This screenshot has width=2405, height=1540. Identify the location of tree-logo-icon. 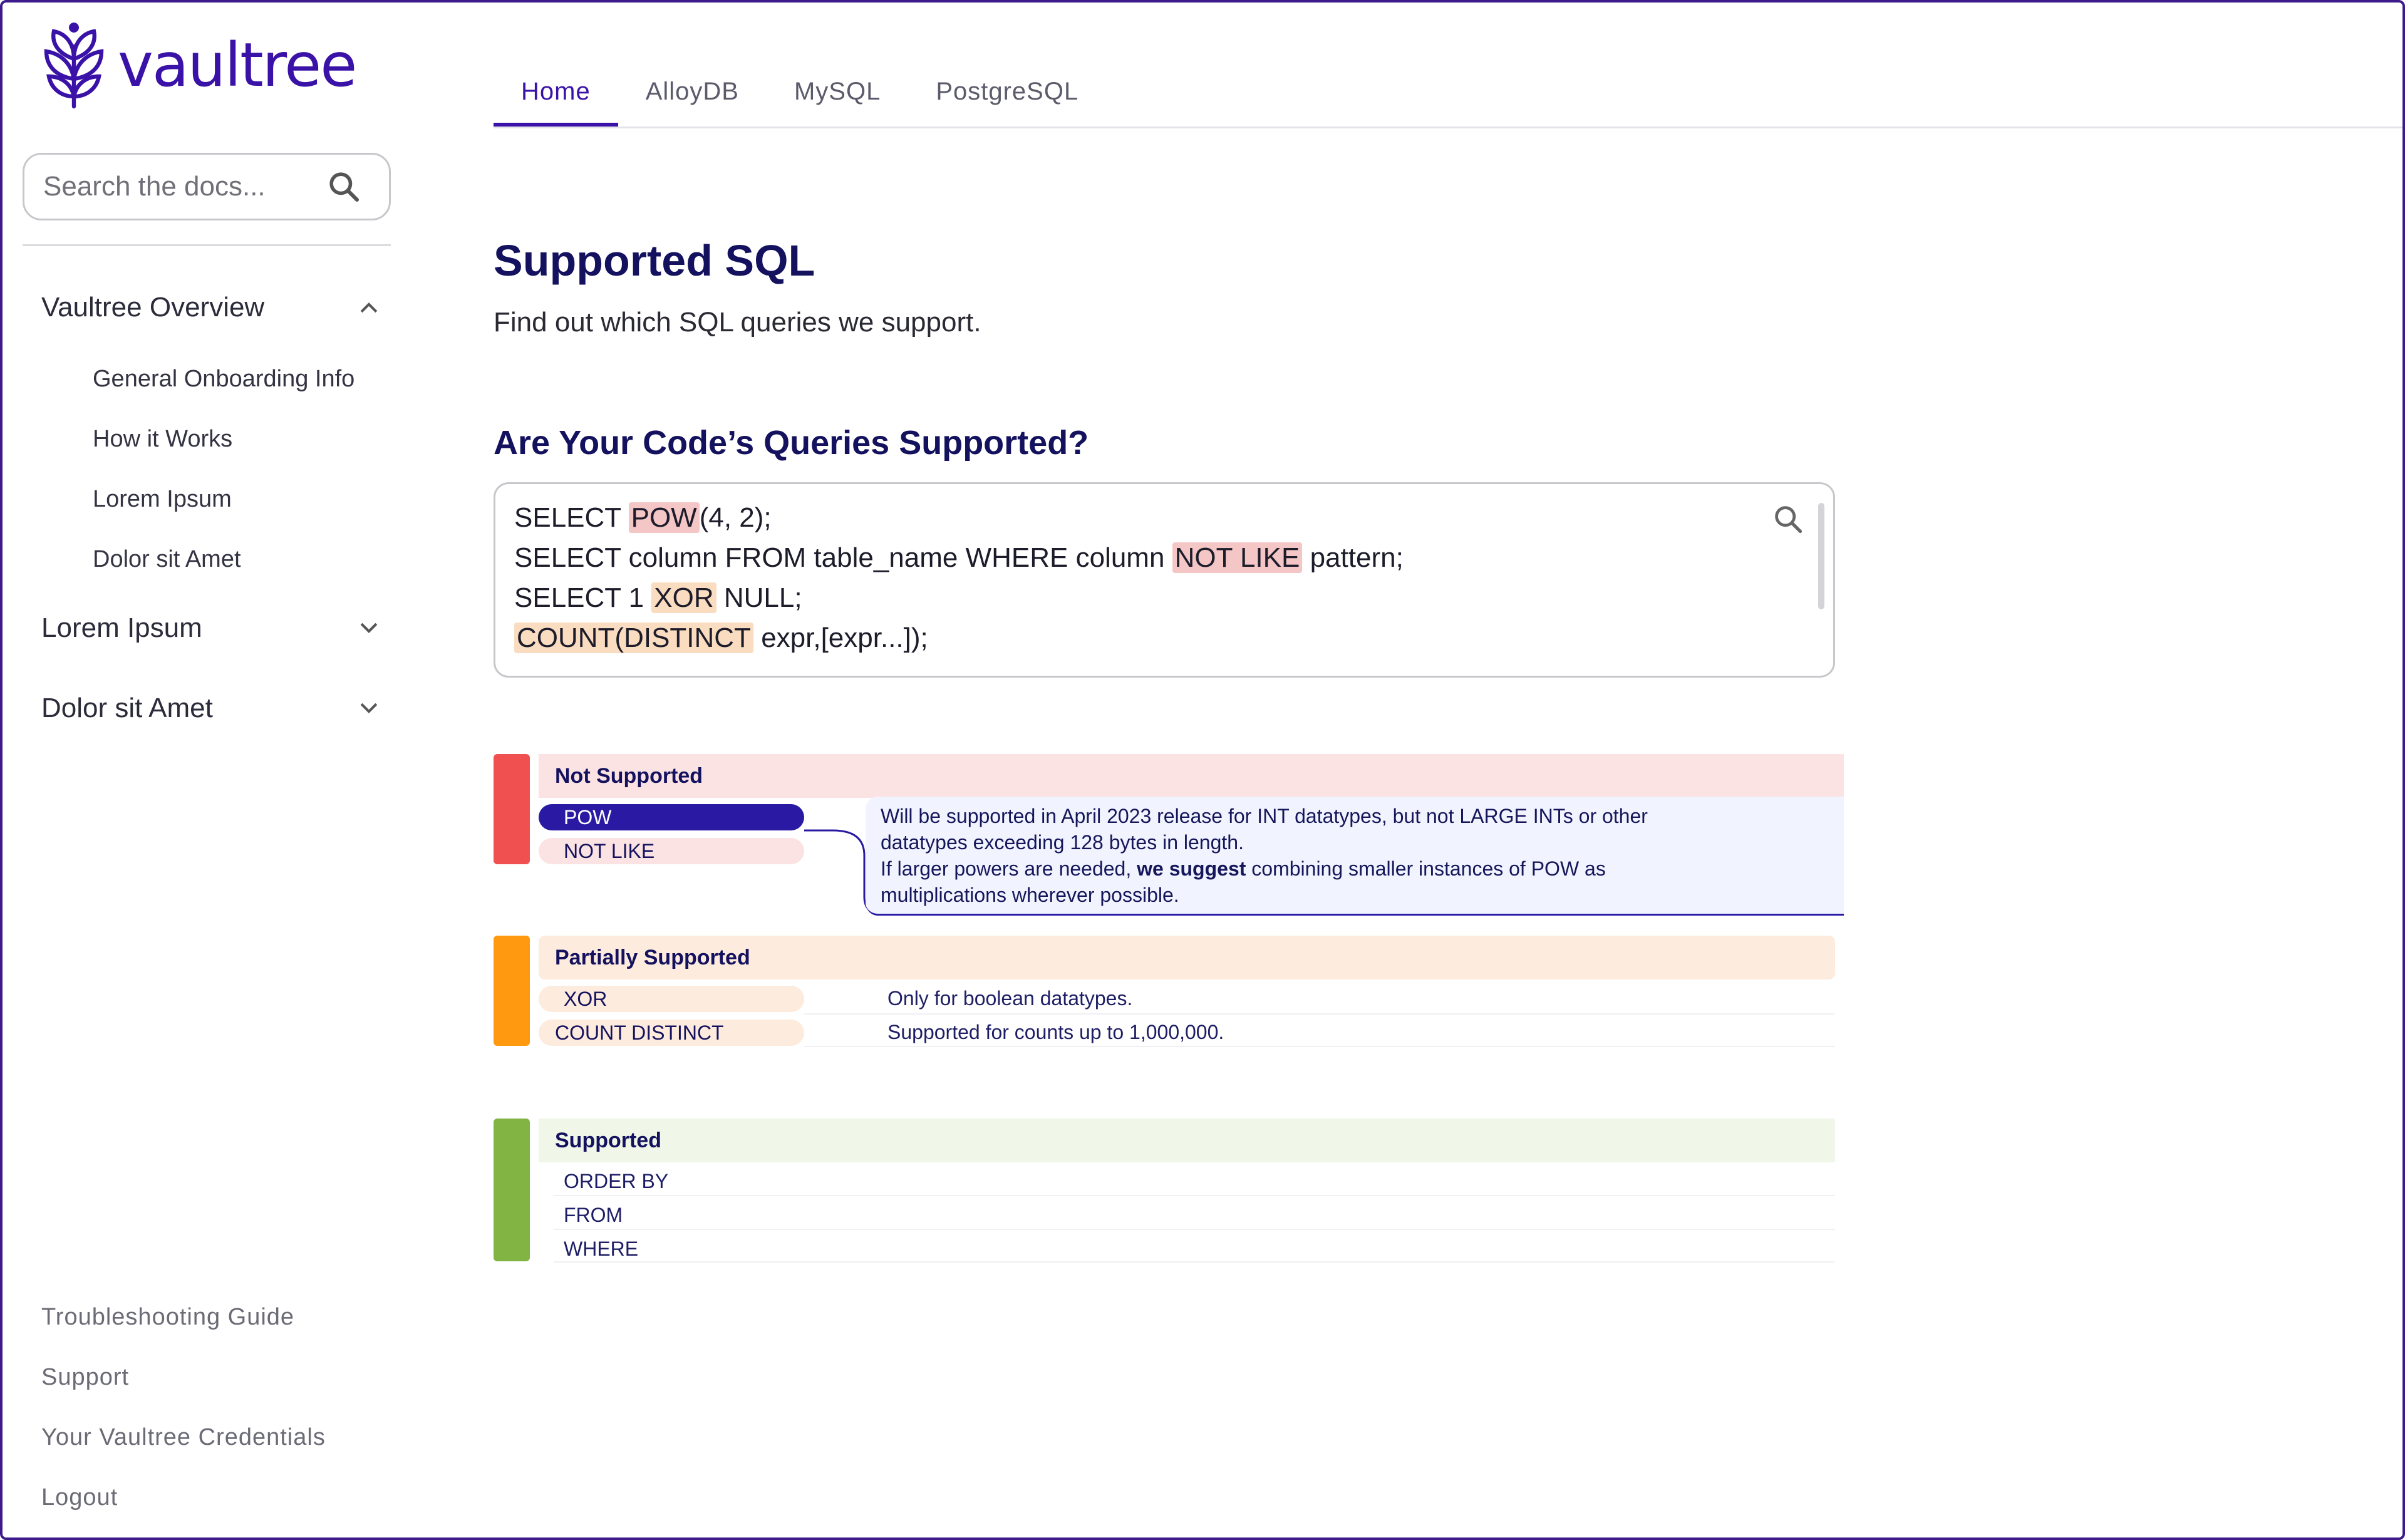
(74, 66).